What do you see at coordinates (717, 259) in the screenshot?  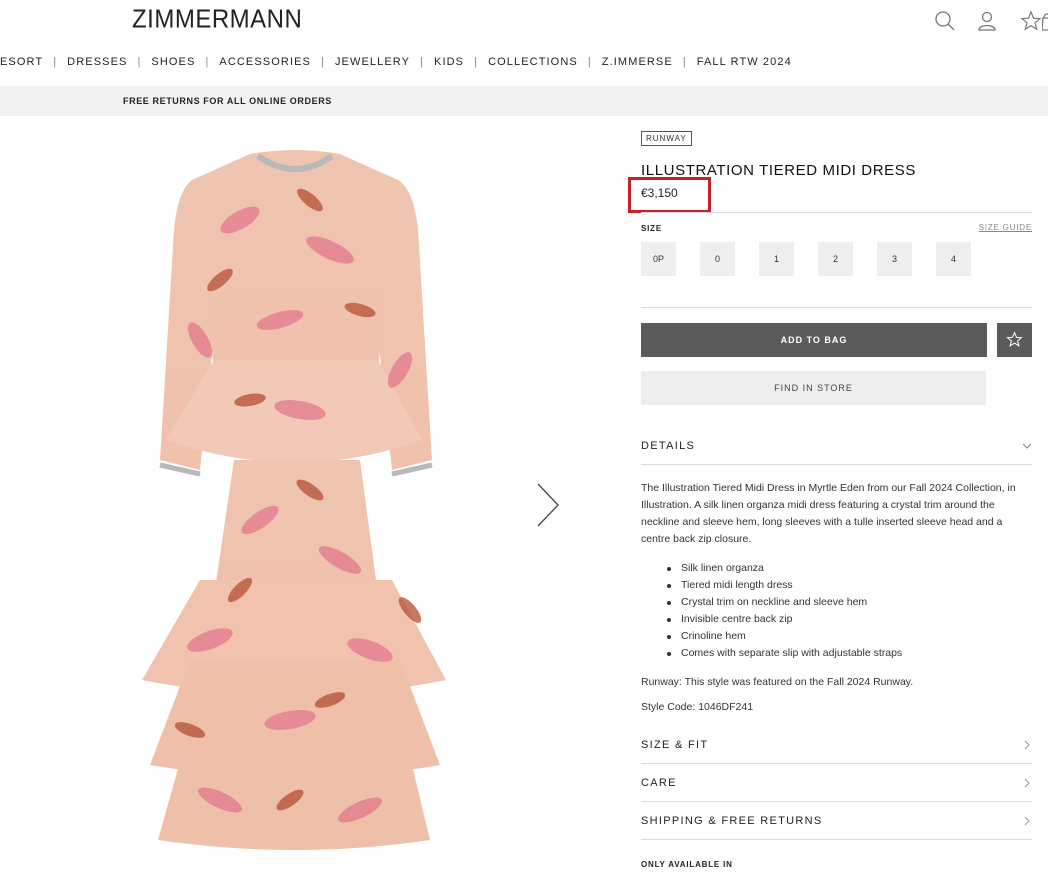 I see `size-option-0: 0` at bounding box center [717, 259].